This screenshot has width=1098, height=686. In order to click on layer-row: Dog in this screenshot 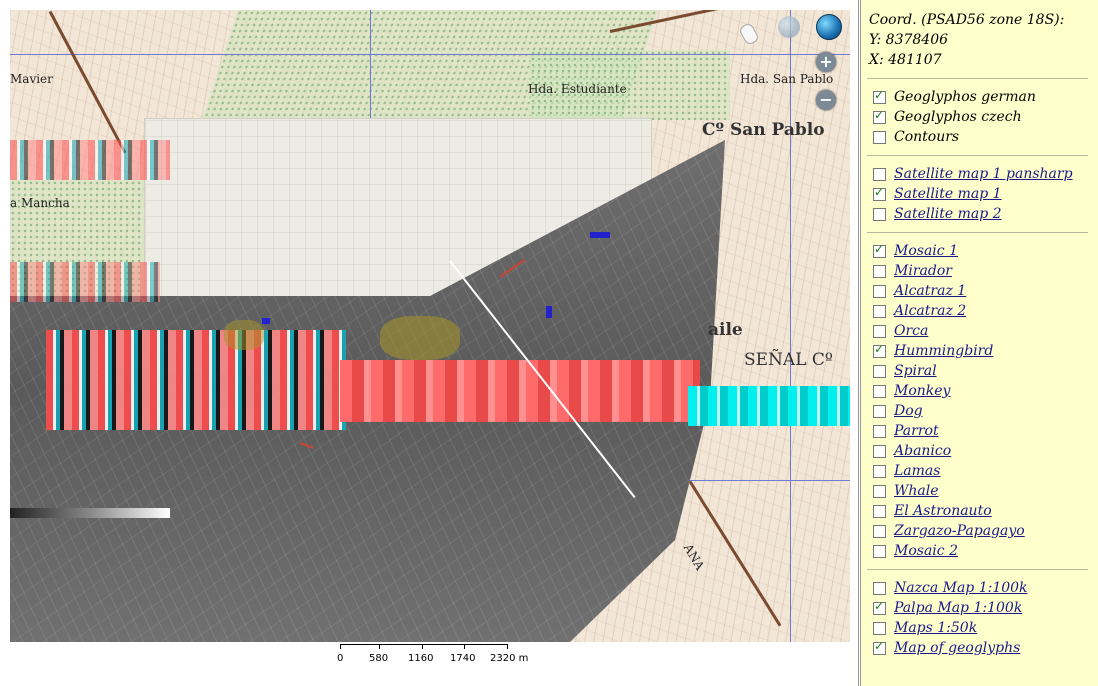, I will do `click(985, 411)`.